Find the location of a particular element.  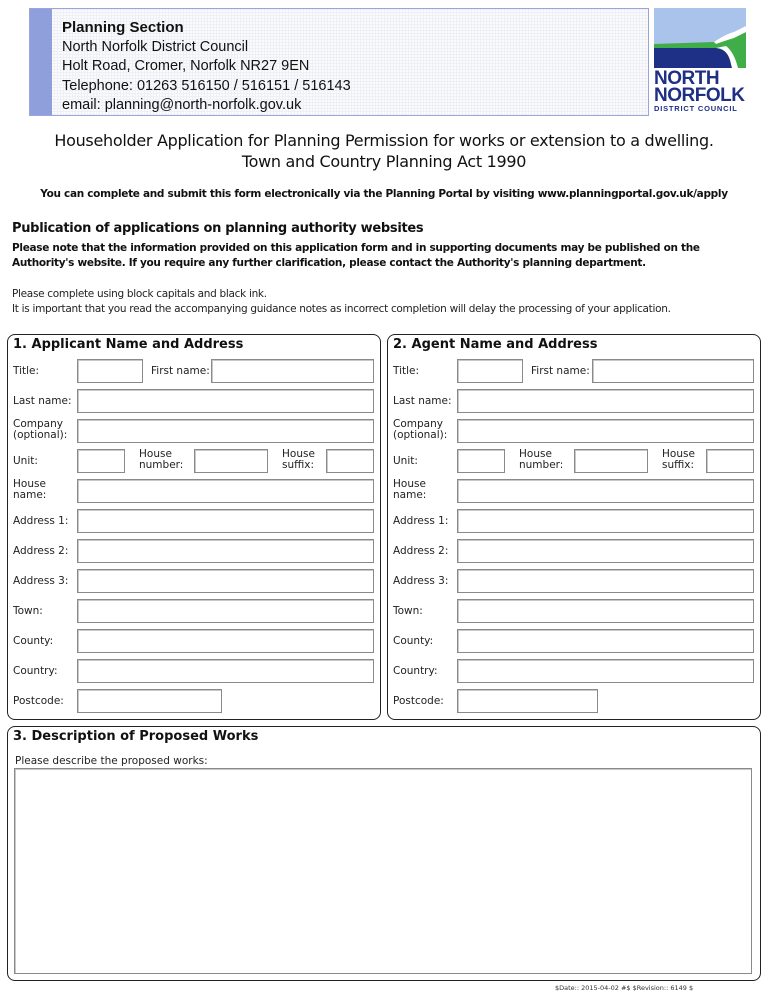

applicant-company-input is located at coordinates (225, 431).